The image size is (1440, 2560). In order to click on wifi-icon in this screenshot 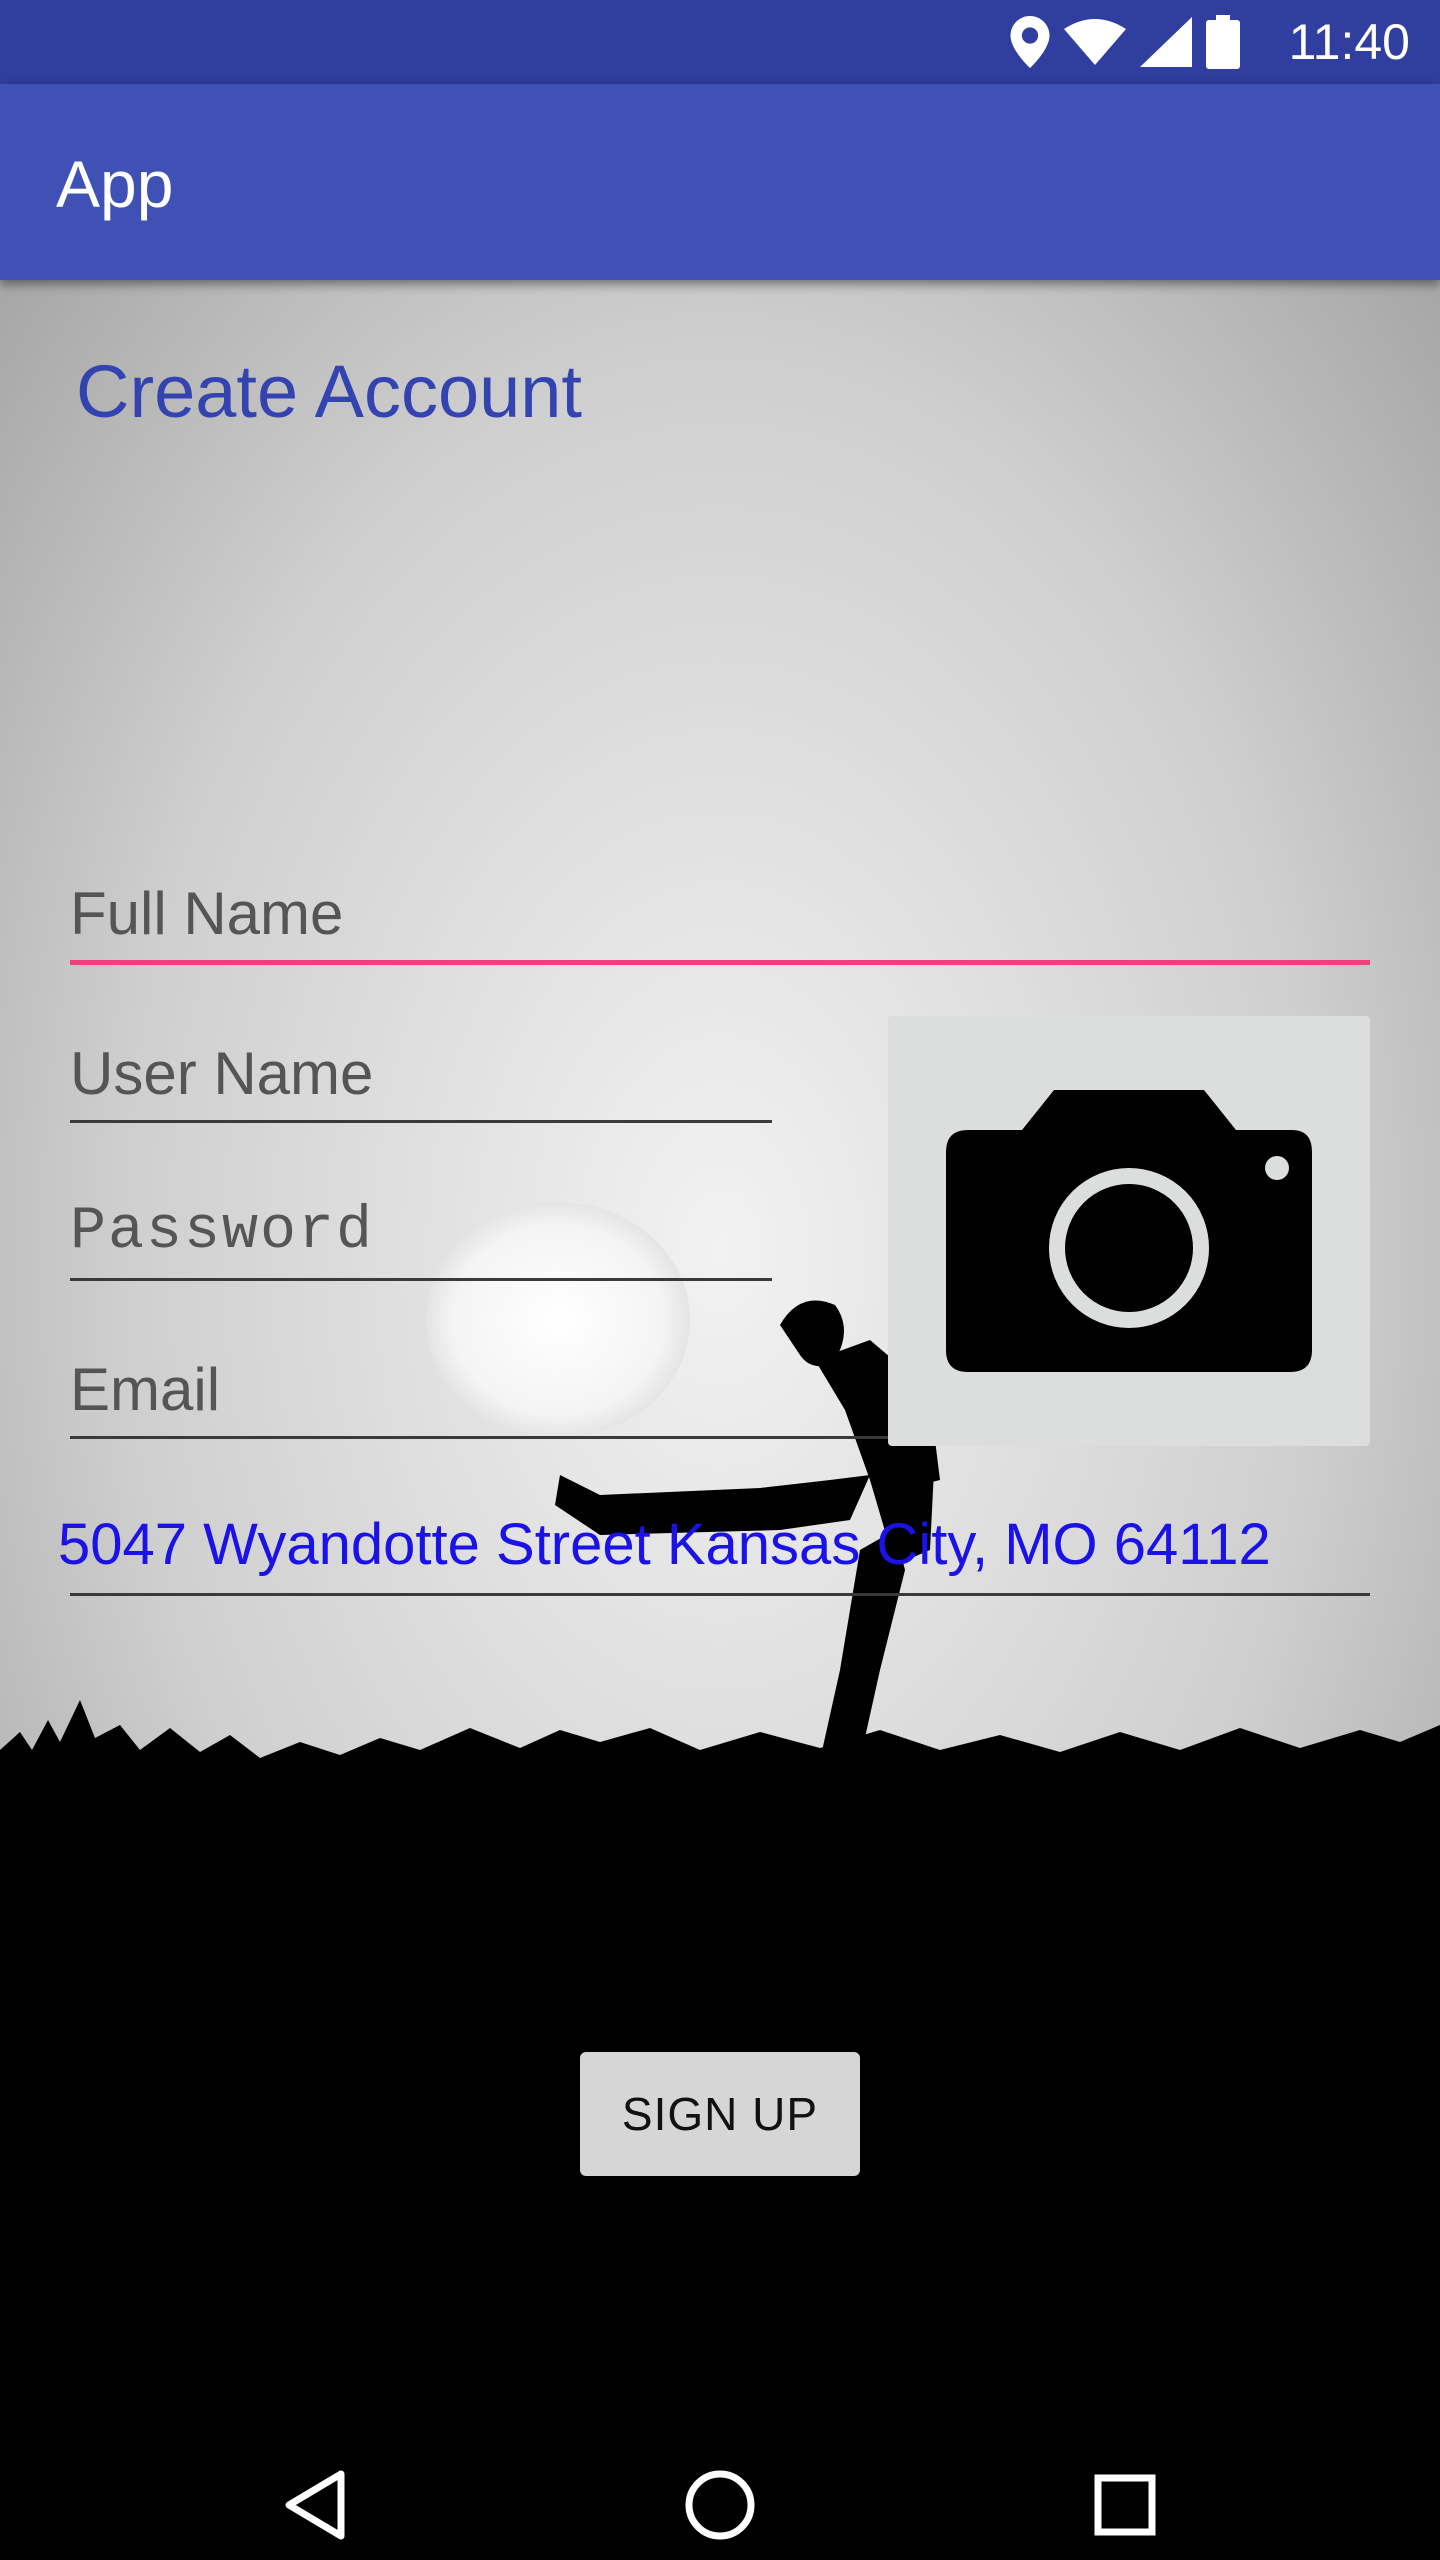, I will do `click(1095, 42)`.